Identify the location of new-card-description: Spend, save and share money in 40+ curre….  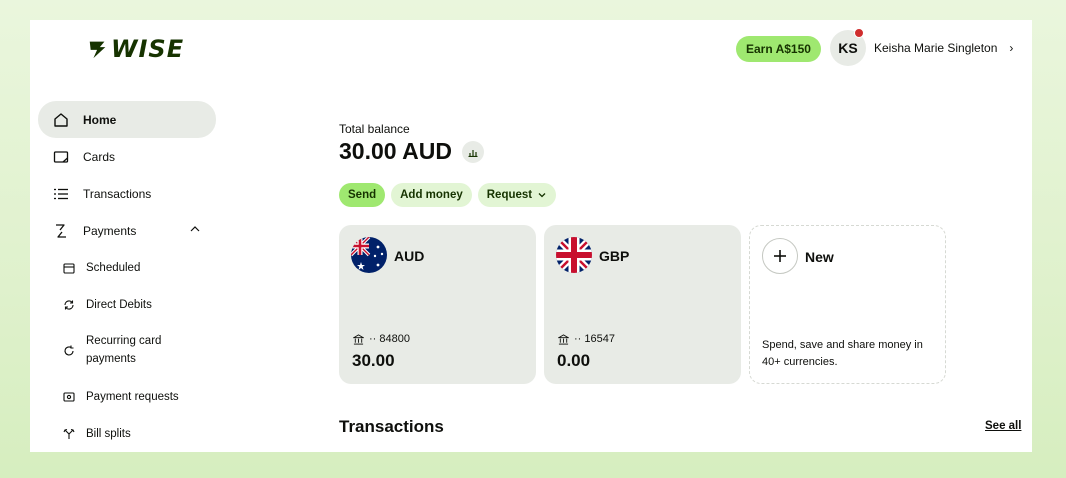
(842, 354).